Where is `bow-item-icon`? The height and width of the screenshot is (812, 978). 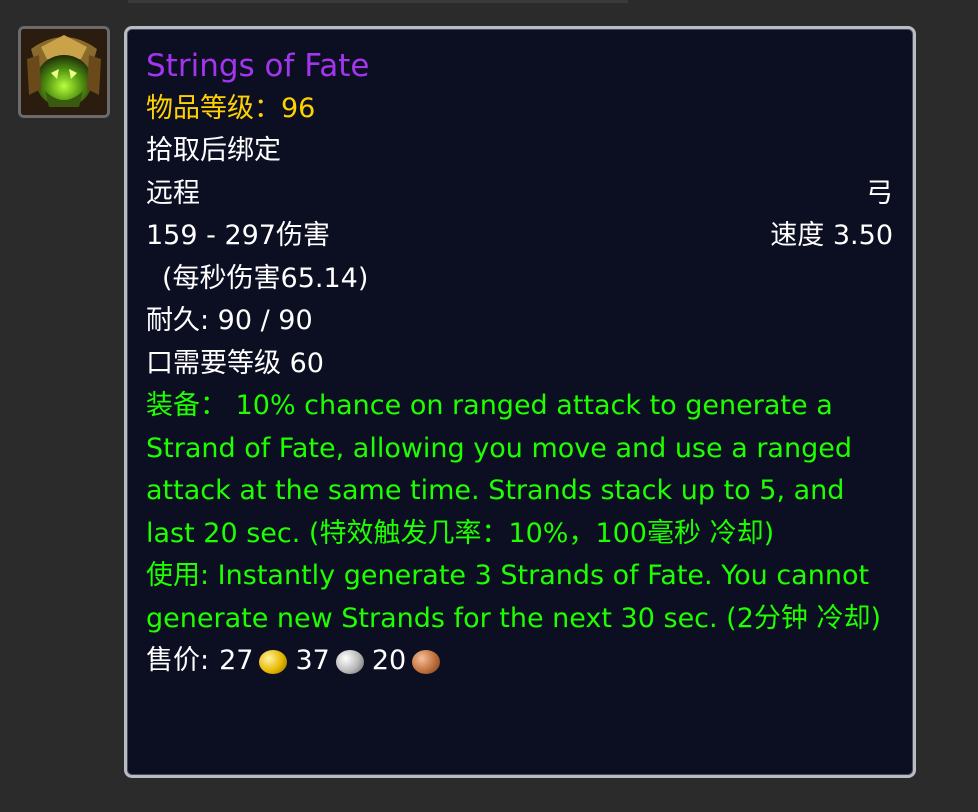
bow-item-icon is located at coordinates (64, 72).